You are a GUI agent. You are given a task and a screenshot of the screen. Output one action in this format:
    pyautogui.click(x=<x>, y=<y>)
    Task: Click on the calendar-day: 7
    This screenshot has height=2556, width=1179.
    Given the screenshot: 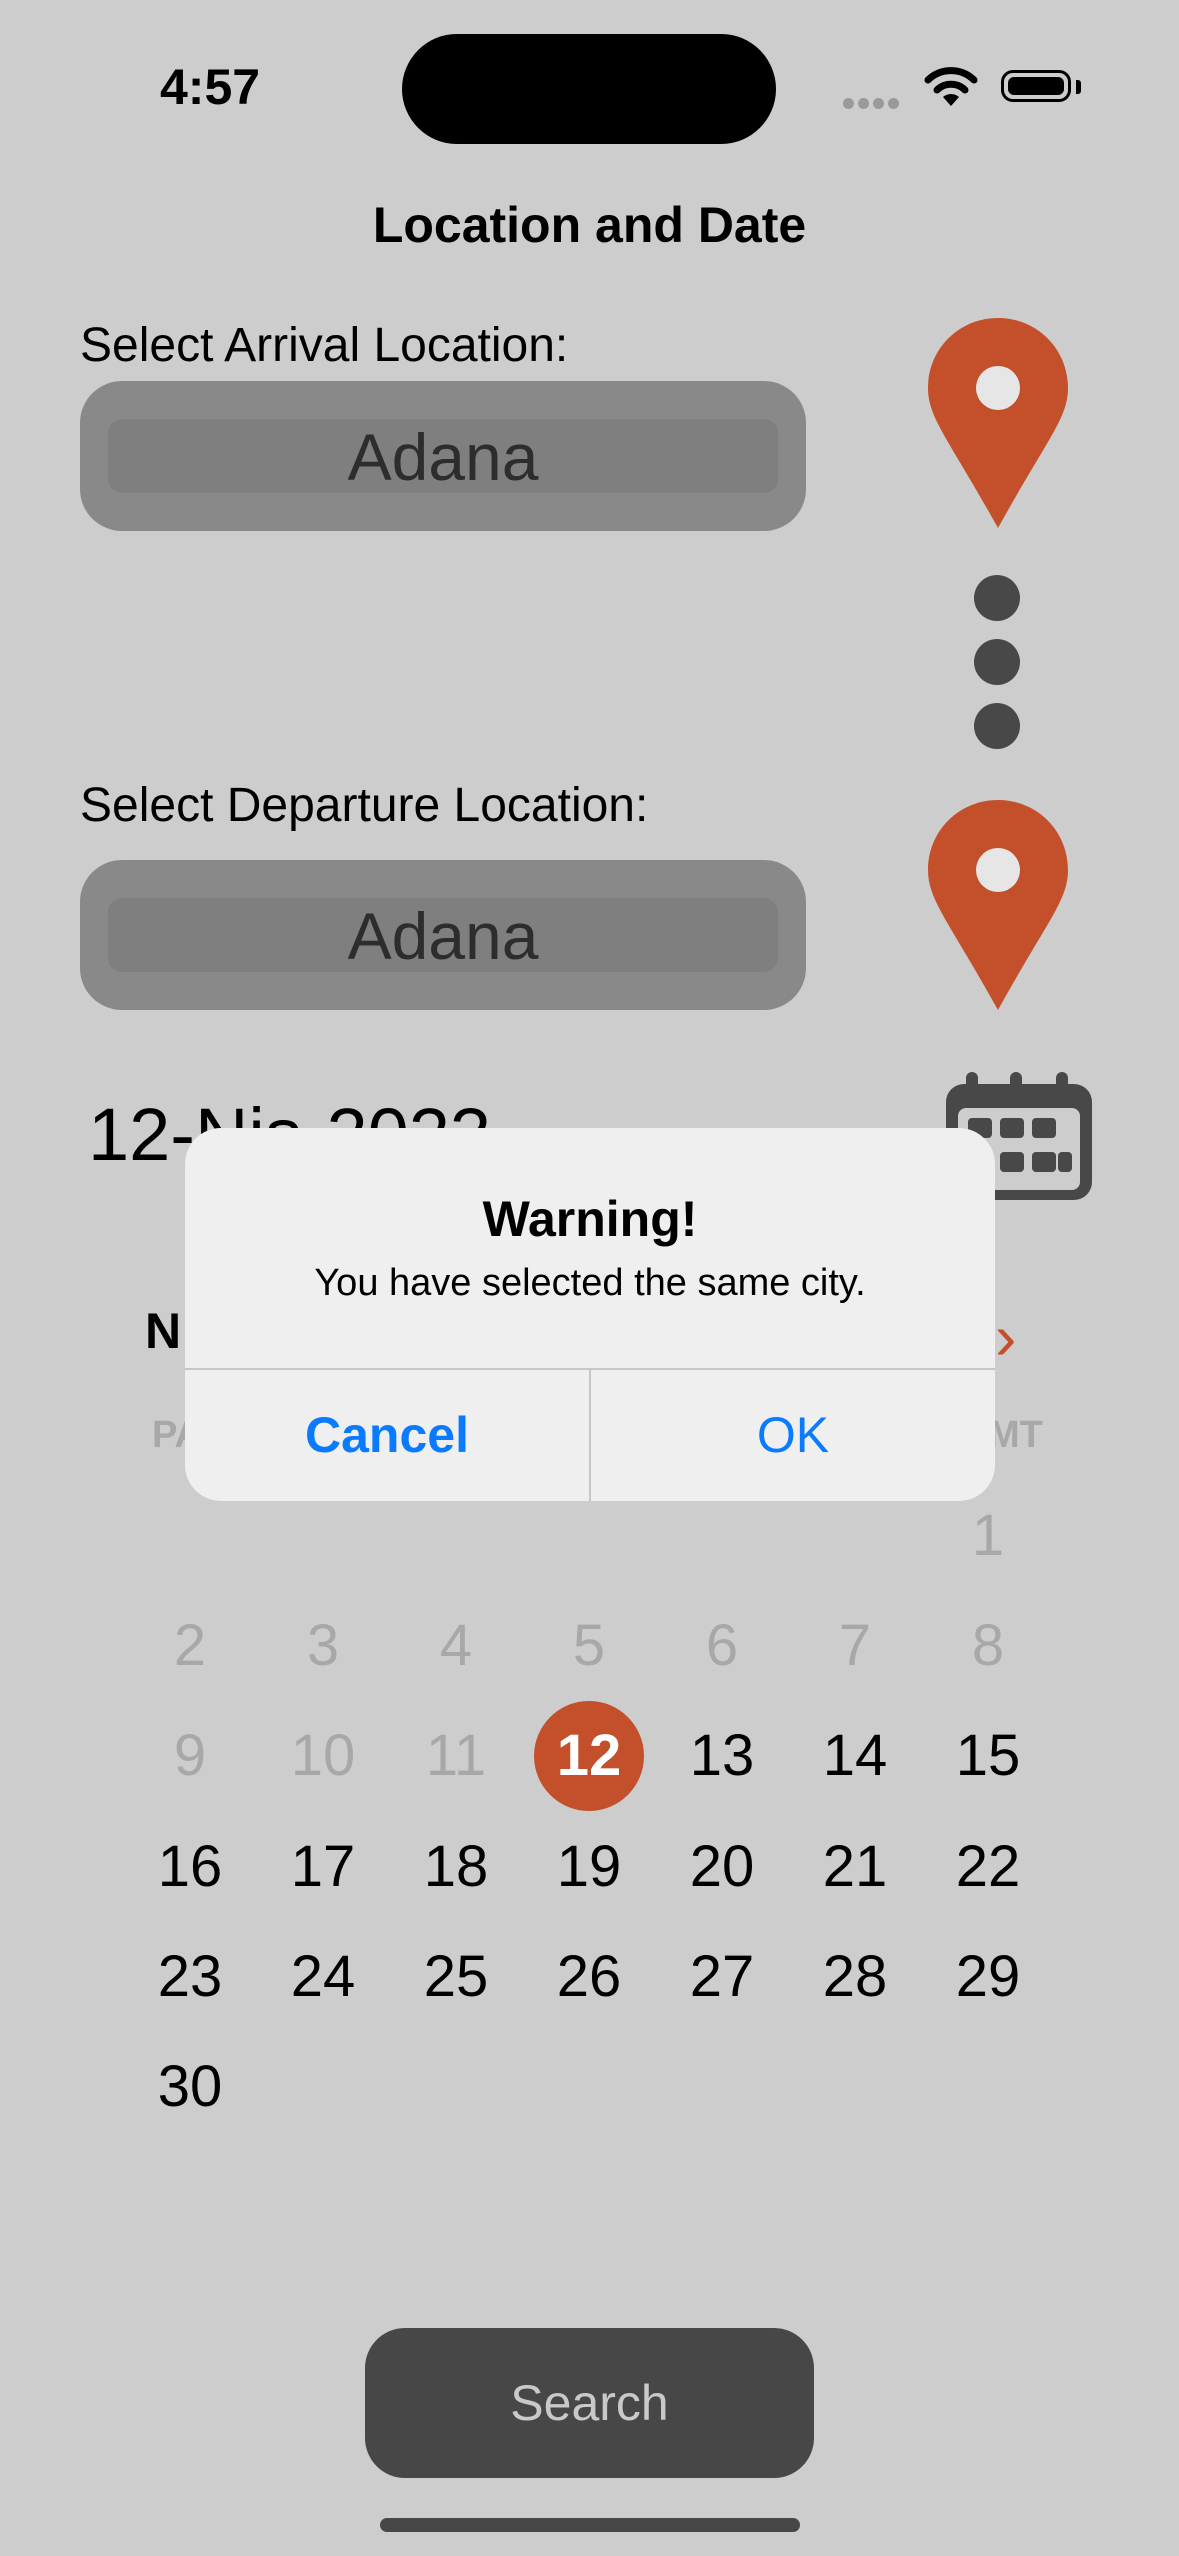 What is the action you would take?
    pyautogui.click(x=855, y=1645)
    